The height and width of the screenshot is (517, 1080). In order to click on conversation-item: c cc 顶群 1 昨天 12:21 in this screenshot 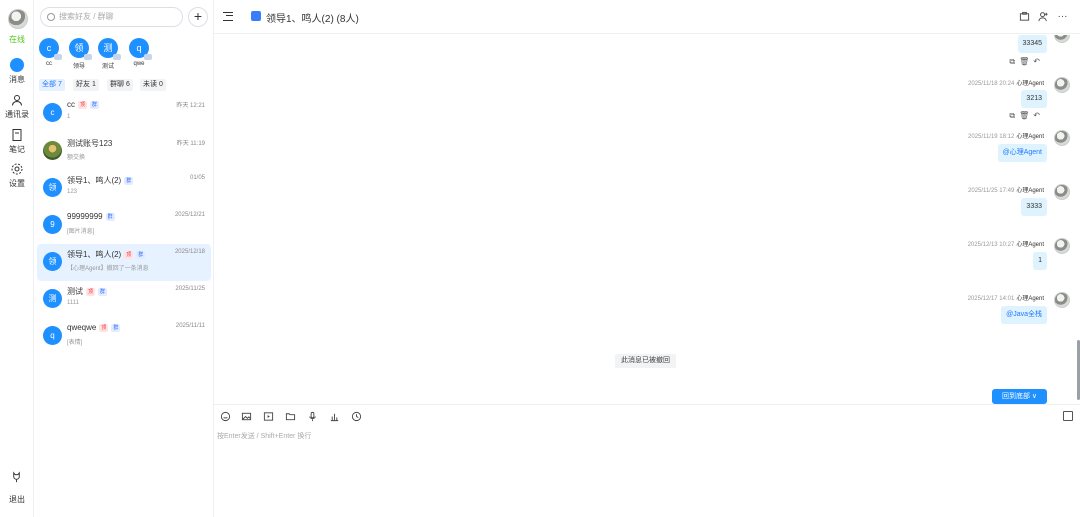, I will do `click(124, 113)`.